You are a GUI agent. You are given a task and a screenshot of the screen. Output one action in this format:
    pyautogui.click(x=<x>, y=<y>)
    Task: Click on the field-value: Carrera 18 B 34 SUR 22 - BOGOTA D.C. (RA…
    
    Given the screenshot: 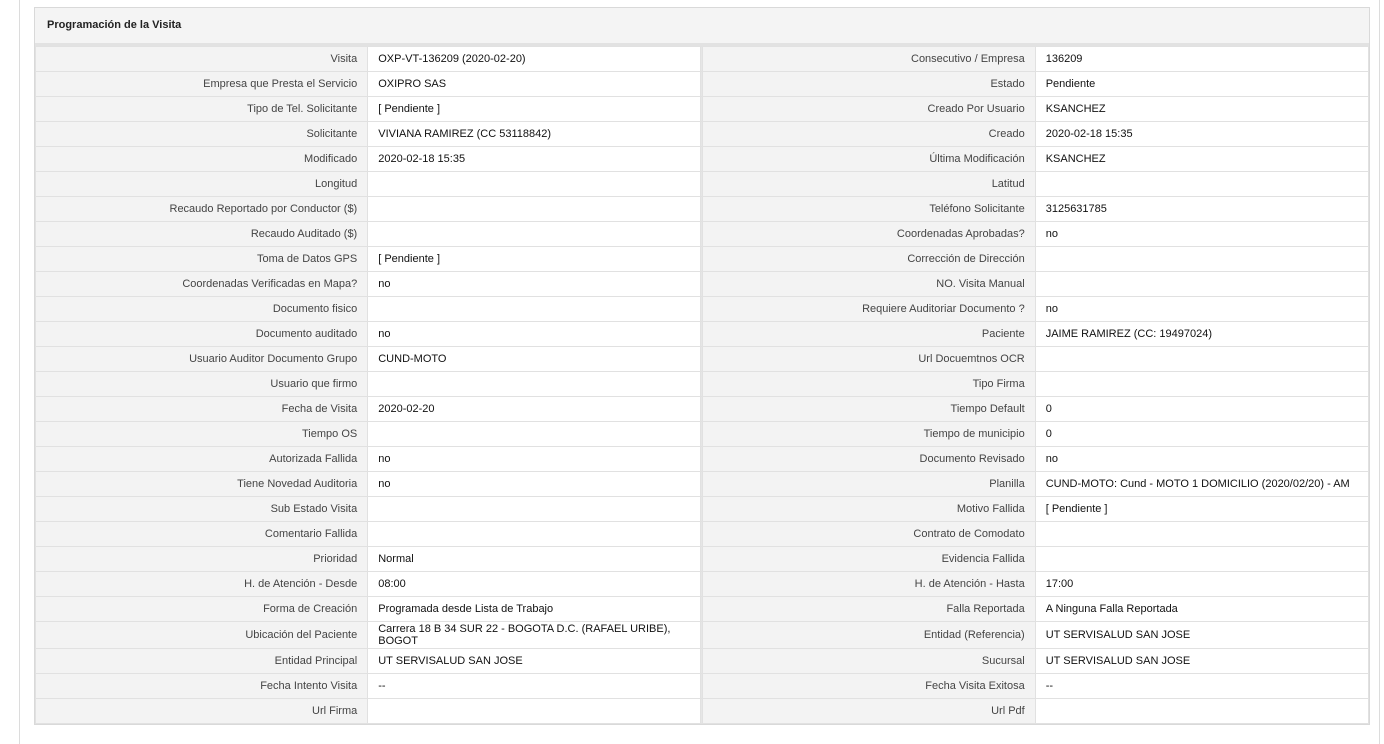 What is the action you would take?
    pyautogui.click(x=534, y=635)
    